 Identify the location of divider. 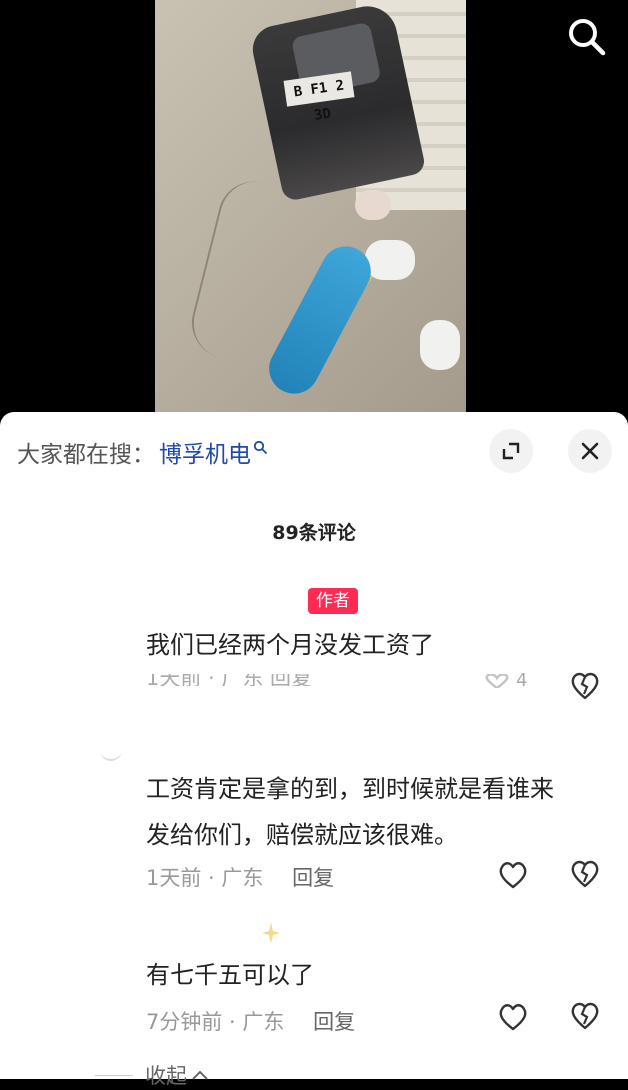
(111, 755).